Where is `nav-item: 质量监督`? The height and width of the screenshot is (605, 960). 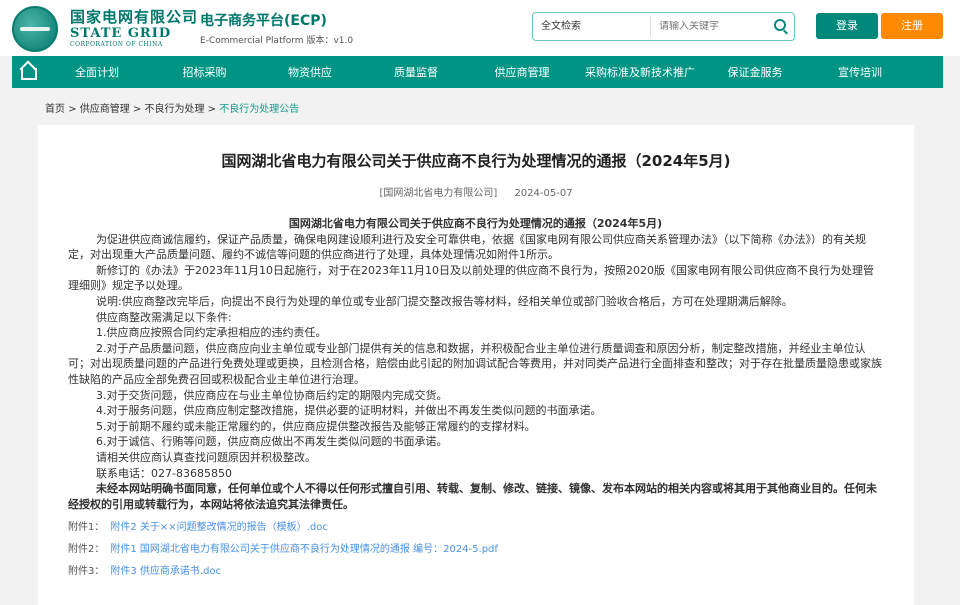 nav-item: 质量监督 is located at coordinates (416, 72).